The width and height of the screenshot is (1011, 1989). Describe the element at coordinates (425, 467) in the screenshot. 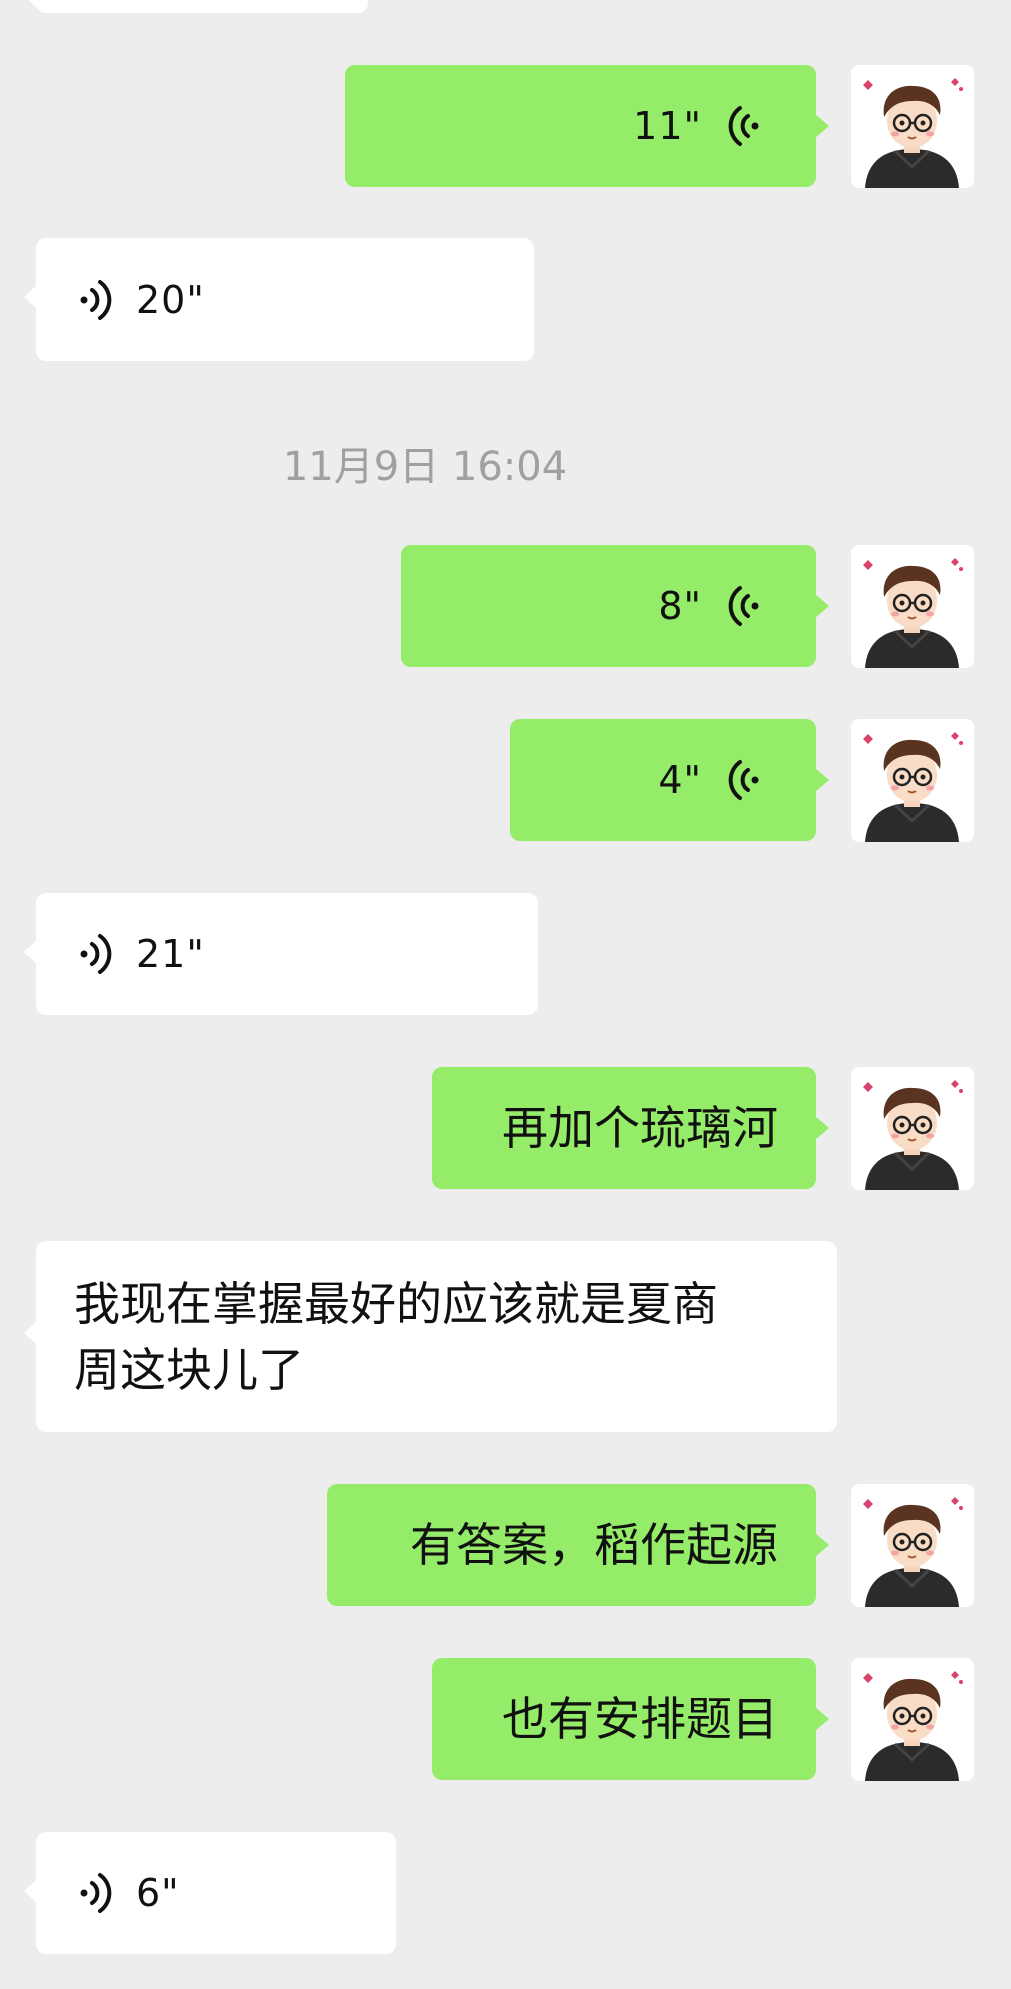

I see `chat-timestamp: 11月9日 16:04` at that location.